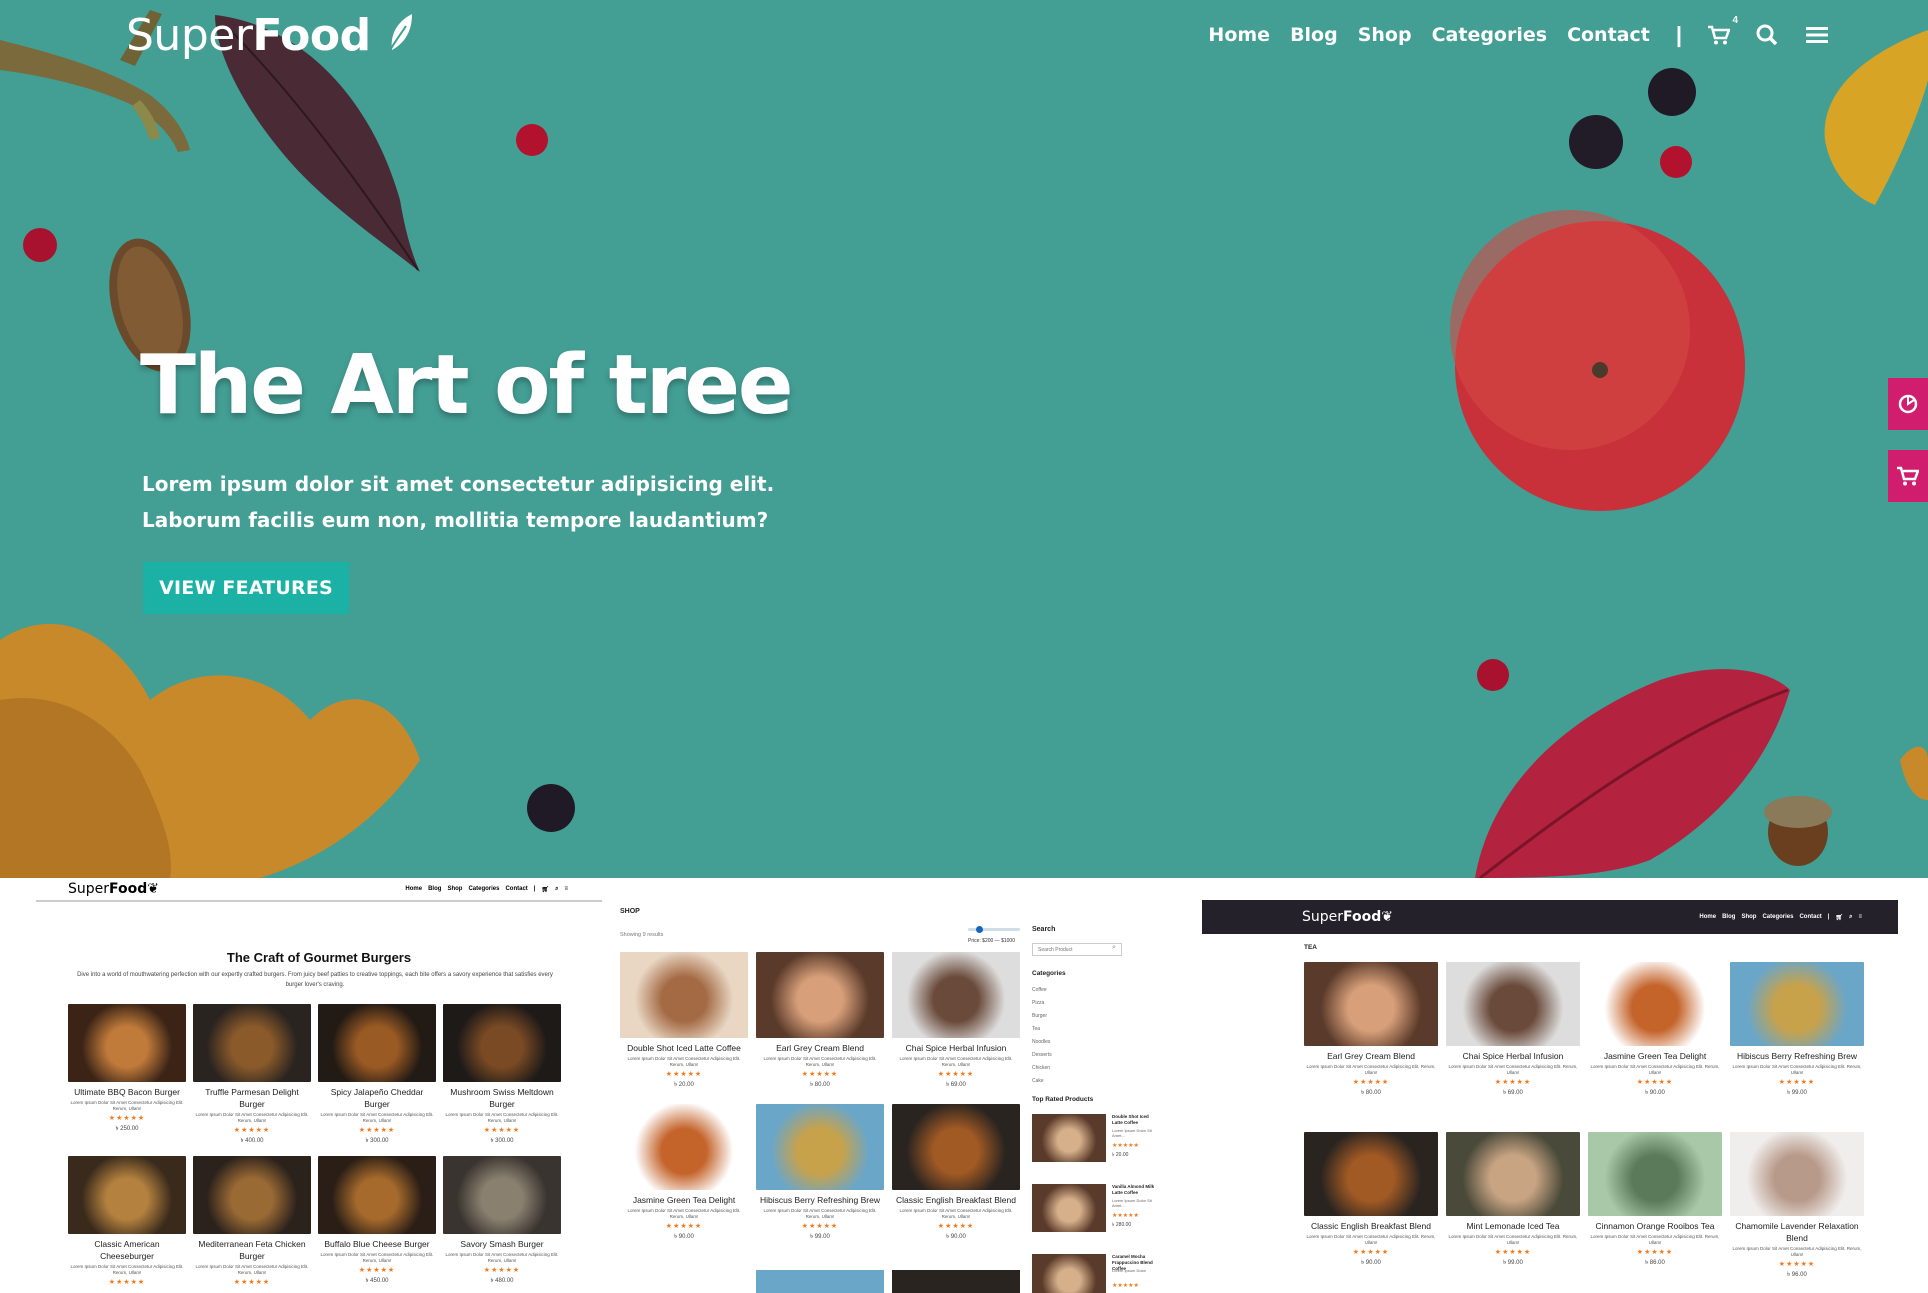  What do you see at coordinates (1134, 1190) in the screenshot?
I see `top-rated-name: Vanilla Almond Milk Latte Coffee` at bounding box center [1134, 1190].